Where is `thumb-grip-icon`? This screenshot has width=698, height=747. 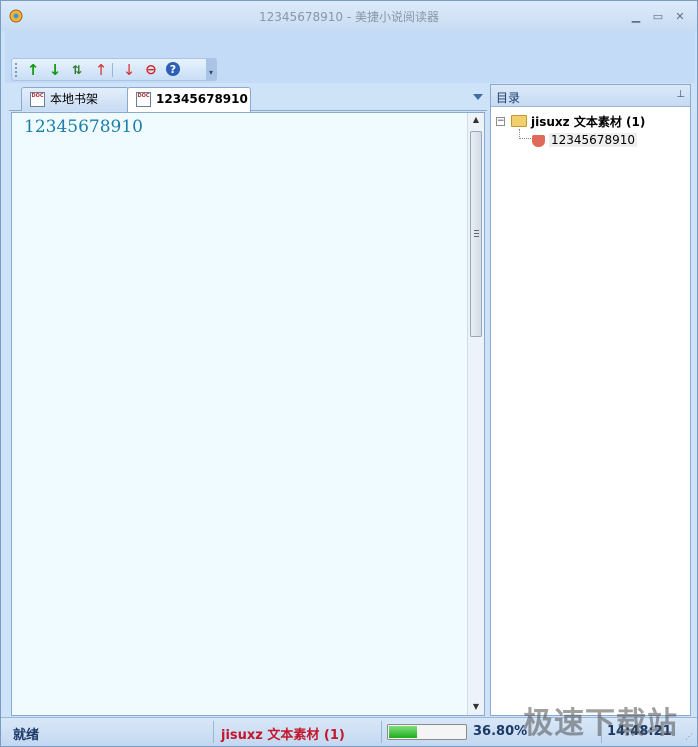
thumb-grip-icon is located at coordinates (476, 233).